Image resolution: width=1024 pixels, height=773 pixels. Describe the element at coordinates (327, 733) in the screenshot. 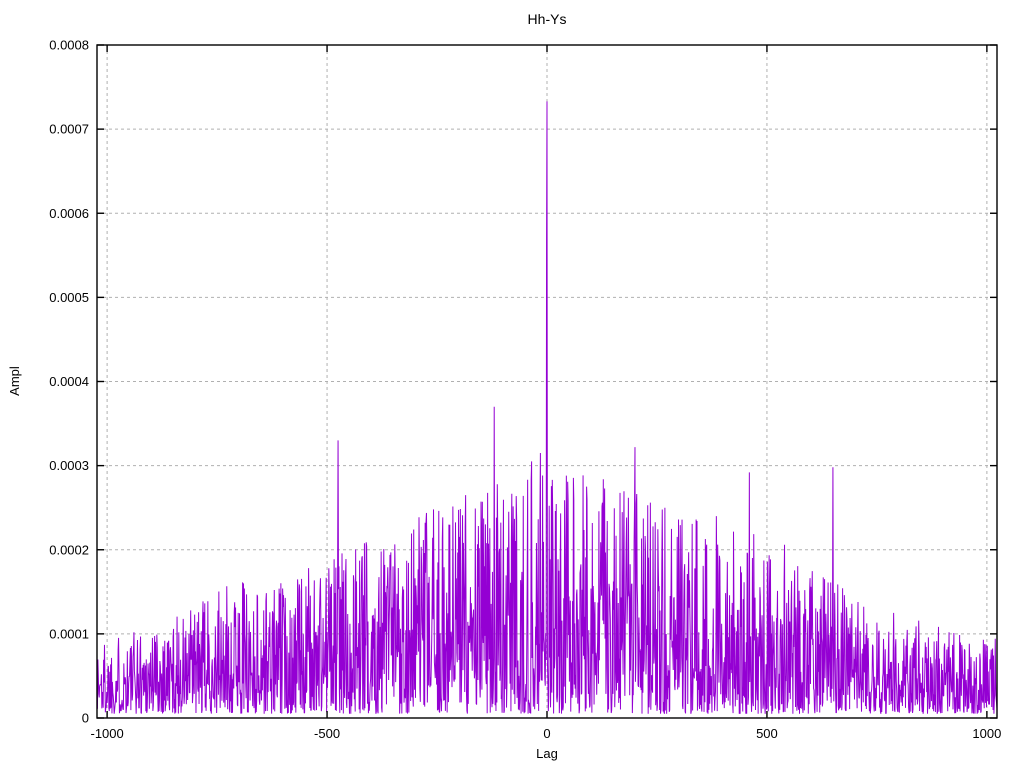

I see `x-tick-label: -500` at that location.